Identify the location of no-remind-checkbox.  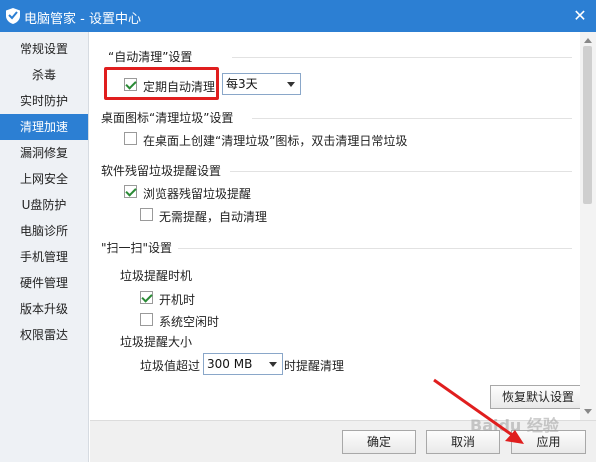
(146, 214).